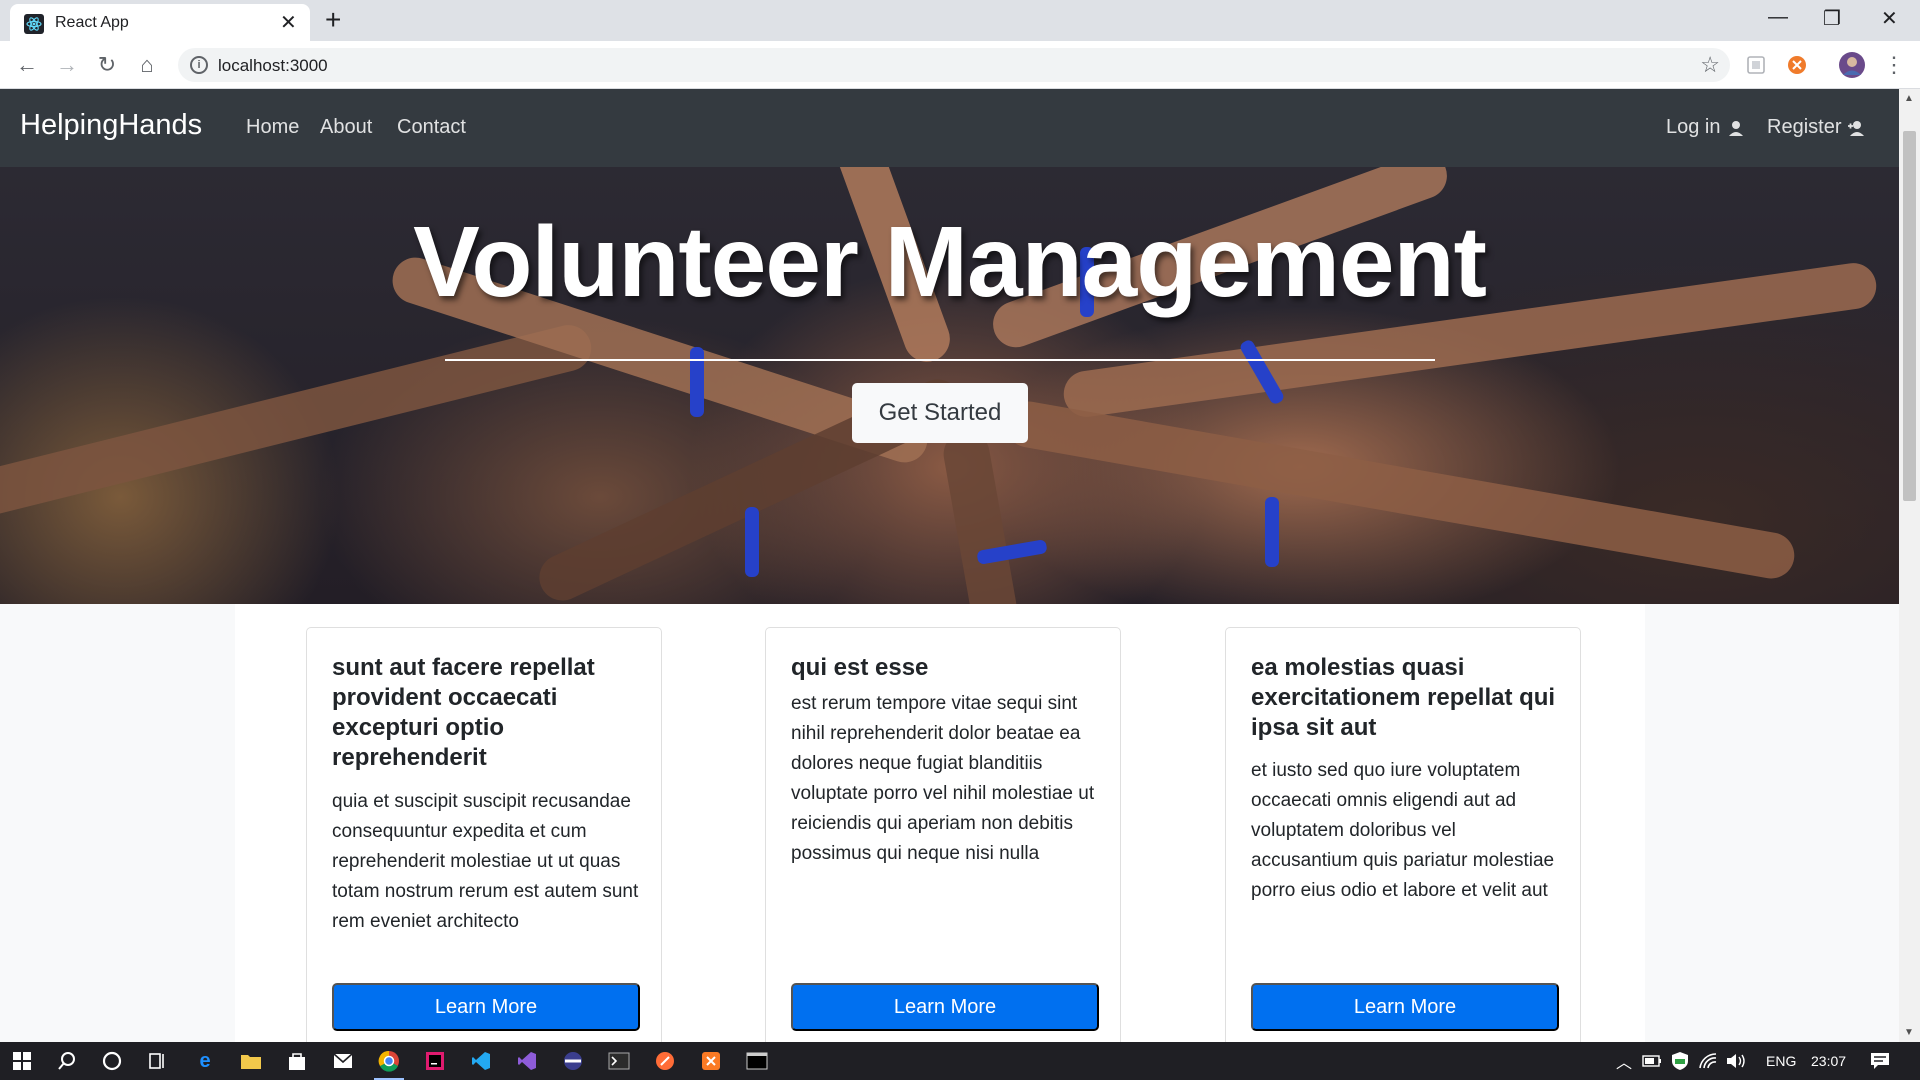 The height and width of the screenshot is (1080, 1920). I want to click on register-label: Register, so click(1804, 127).